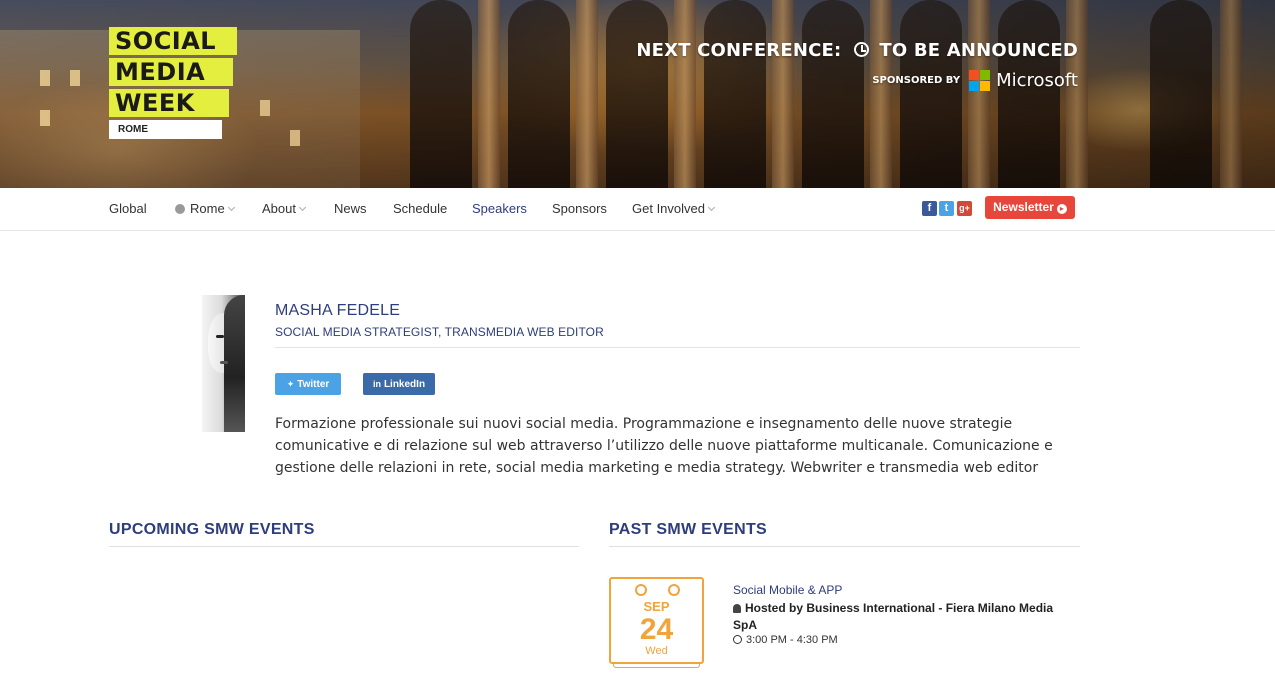 This screenshot has width=1275, height=699. I want to click on linkedin-icon: in, so click(376, 384).